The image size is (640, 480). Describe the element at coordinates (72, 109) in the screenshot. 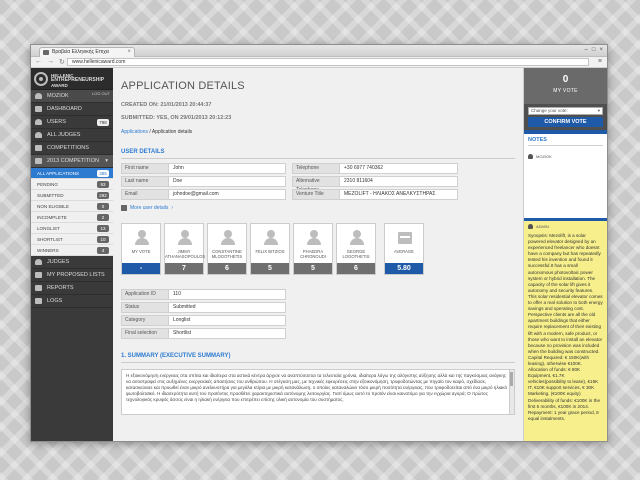

I see `sidebar-item-dashboard: DASHBOARD` at that location.